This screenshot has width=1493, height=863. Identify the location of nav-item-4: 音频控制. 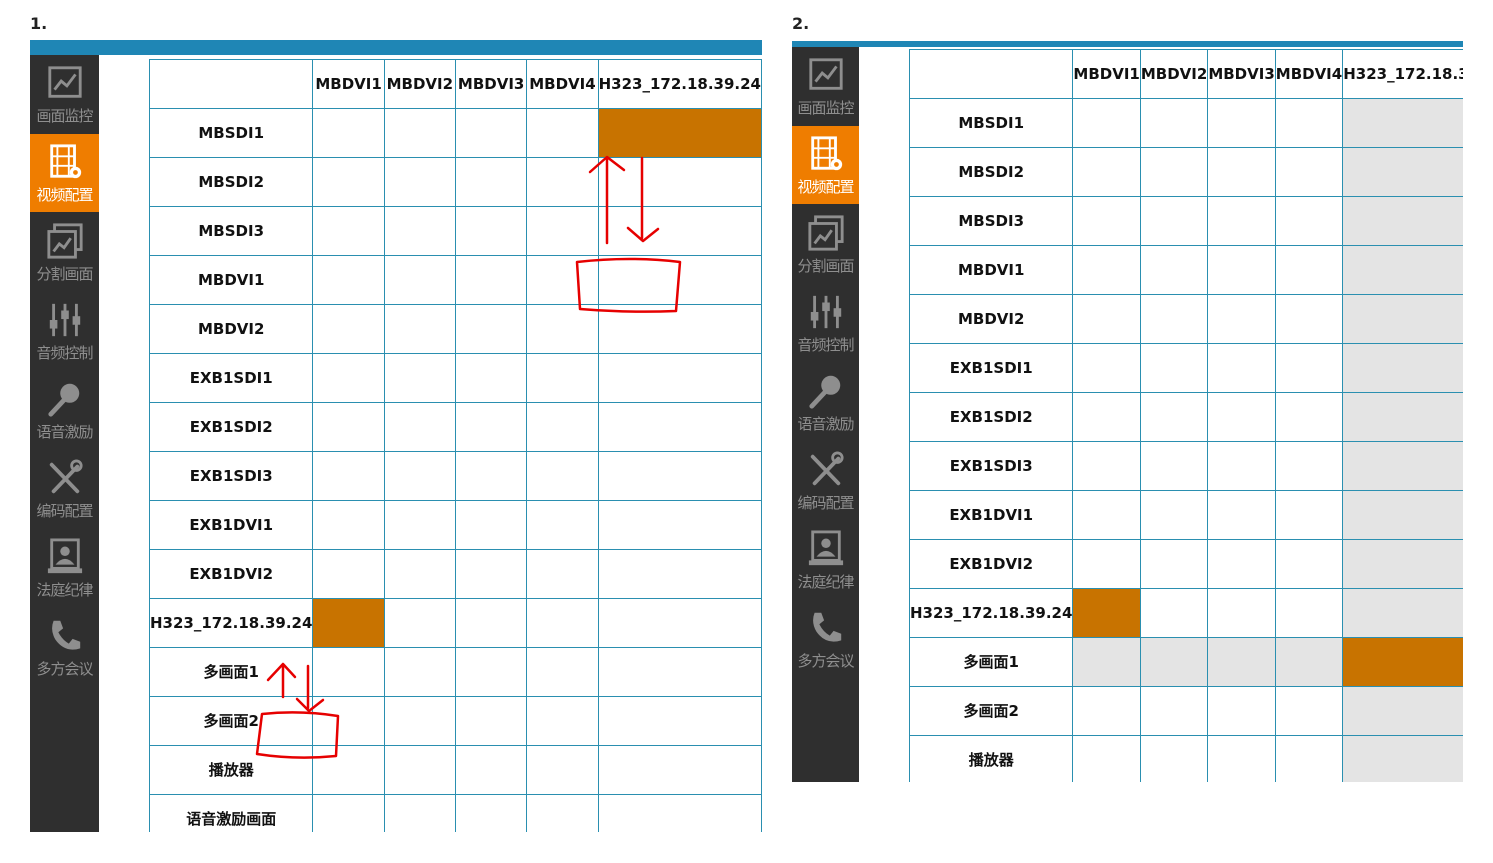
(64, 331).